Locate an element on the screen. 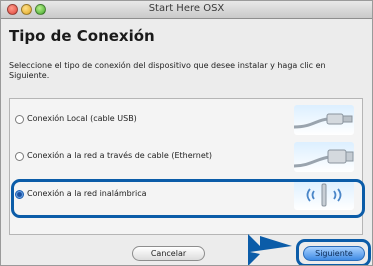 This screenshot has width=373, height=266. pointer-arrow-icon is located at coordinates (270, 249).